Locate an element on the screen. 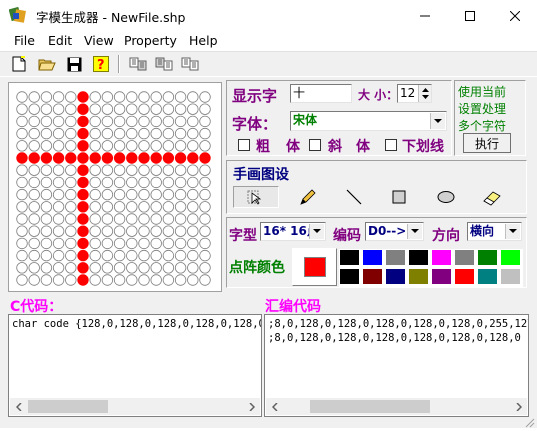  direction-select: 横向 is located at coordinates (494, 231).